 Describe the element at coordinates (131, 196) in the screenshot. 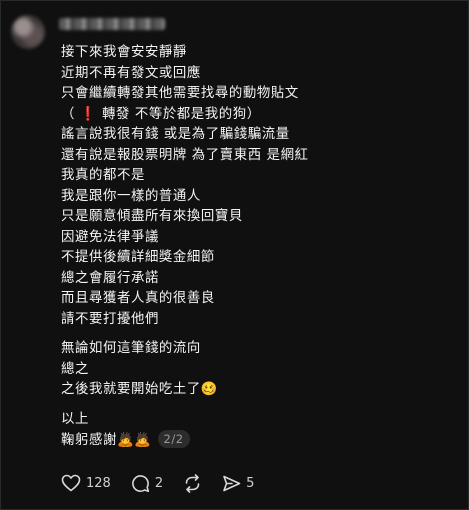

I see `post-line: 我是跟你一樣的普通人` at that location.